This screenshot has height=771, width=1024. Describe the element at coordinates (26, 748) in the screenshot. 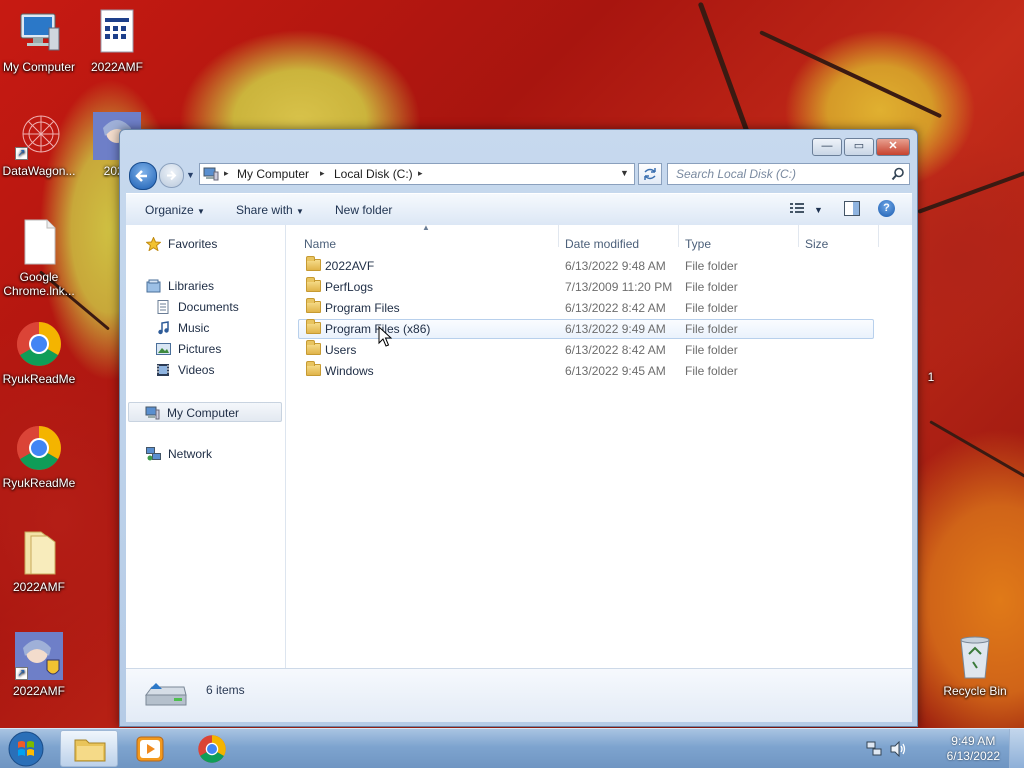

I see `start-button` at that location.